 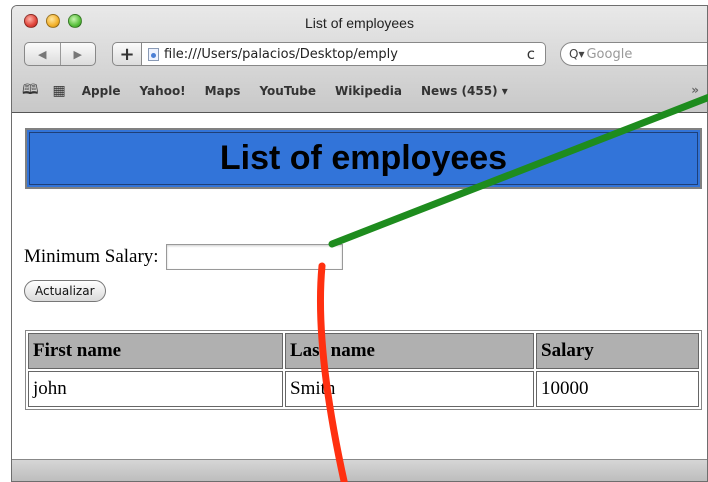 What do you see at coordinates (617, 389) in the screenshot?
I see `cell-salary: 10000` at bounding box center [617, 389].